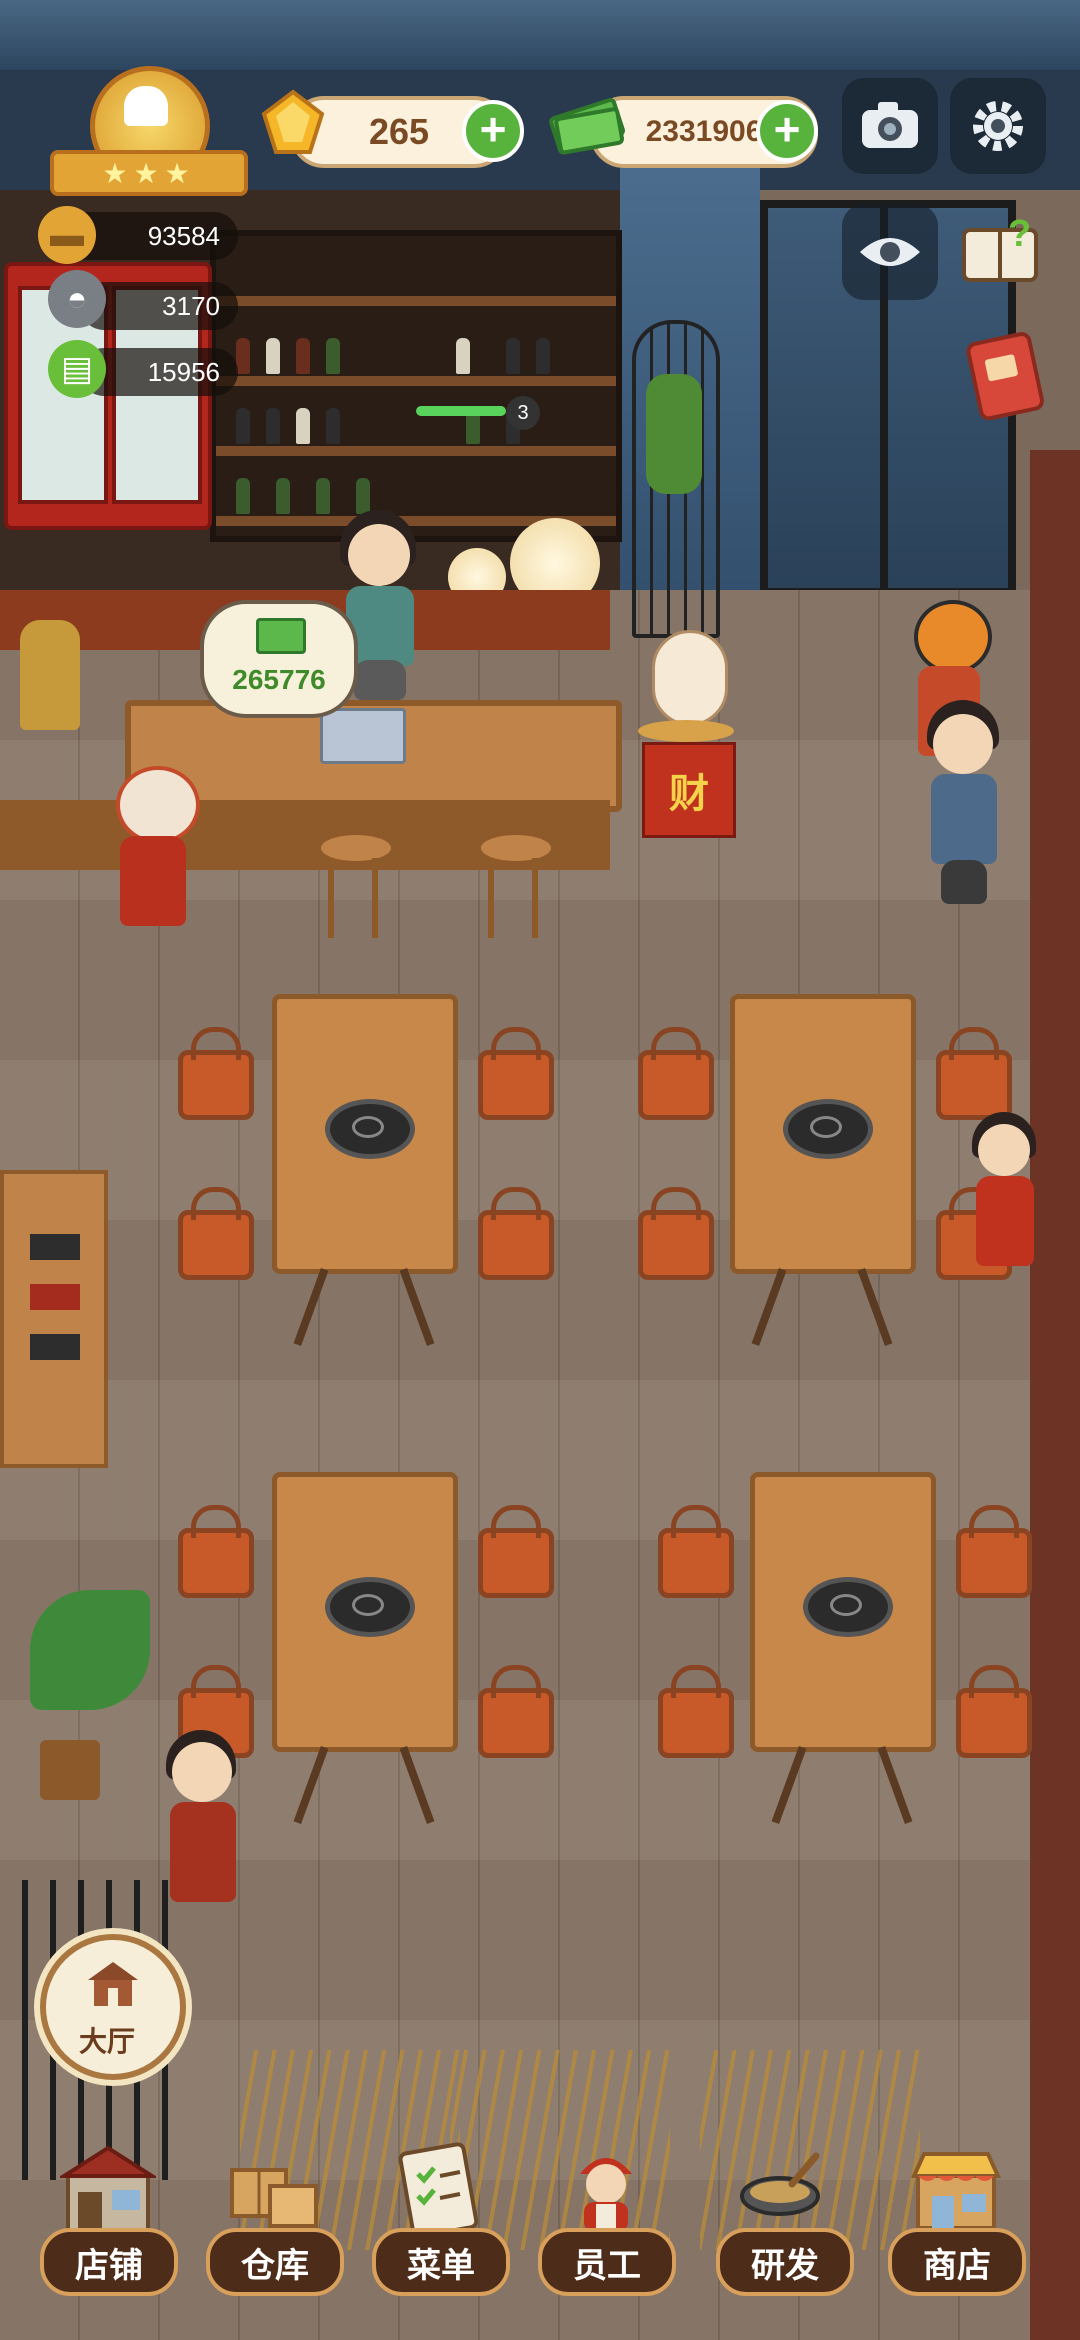 This screenshot has width=1080, height=2340. I want to click on settings-button, so click(998, 126).